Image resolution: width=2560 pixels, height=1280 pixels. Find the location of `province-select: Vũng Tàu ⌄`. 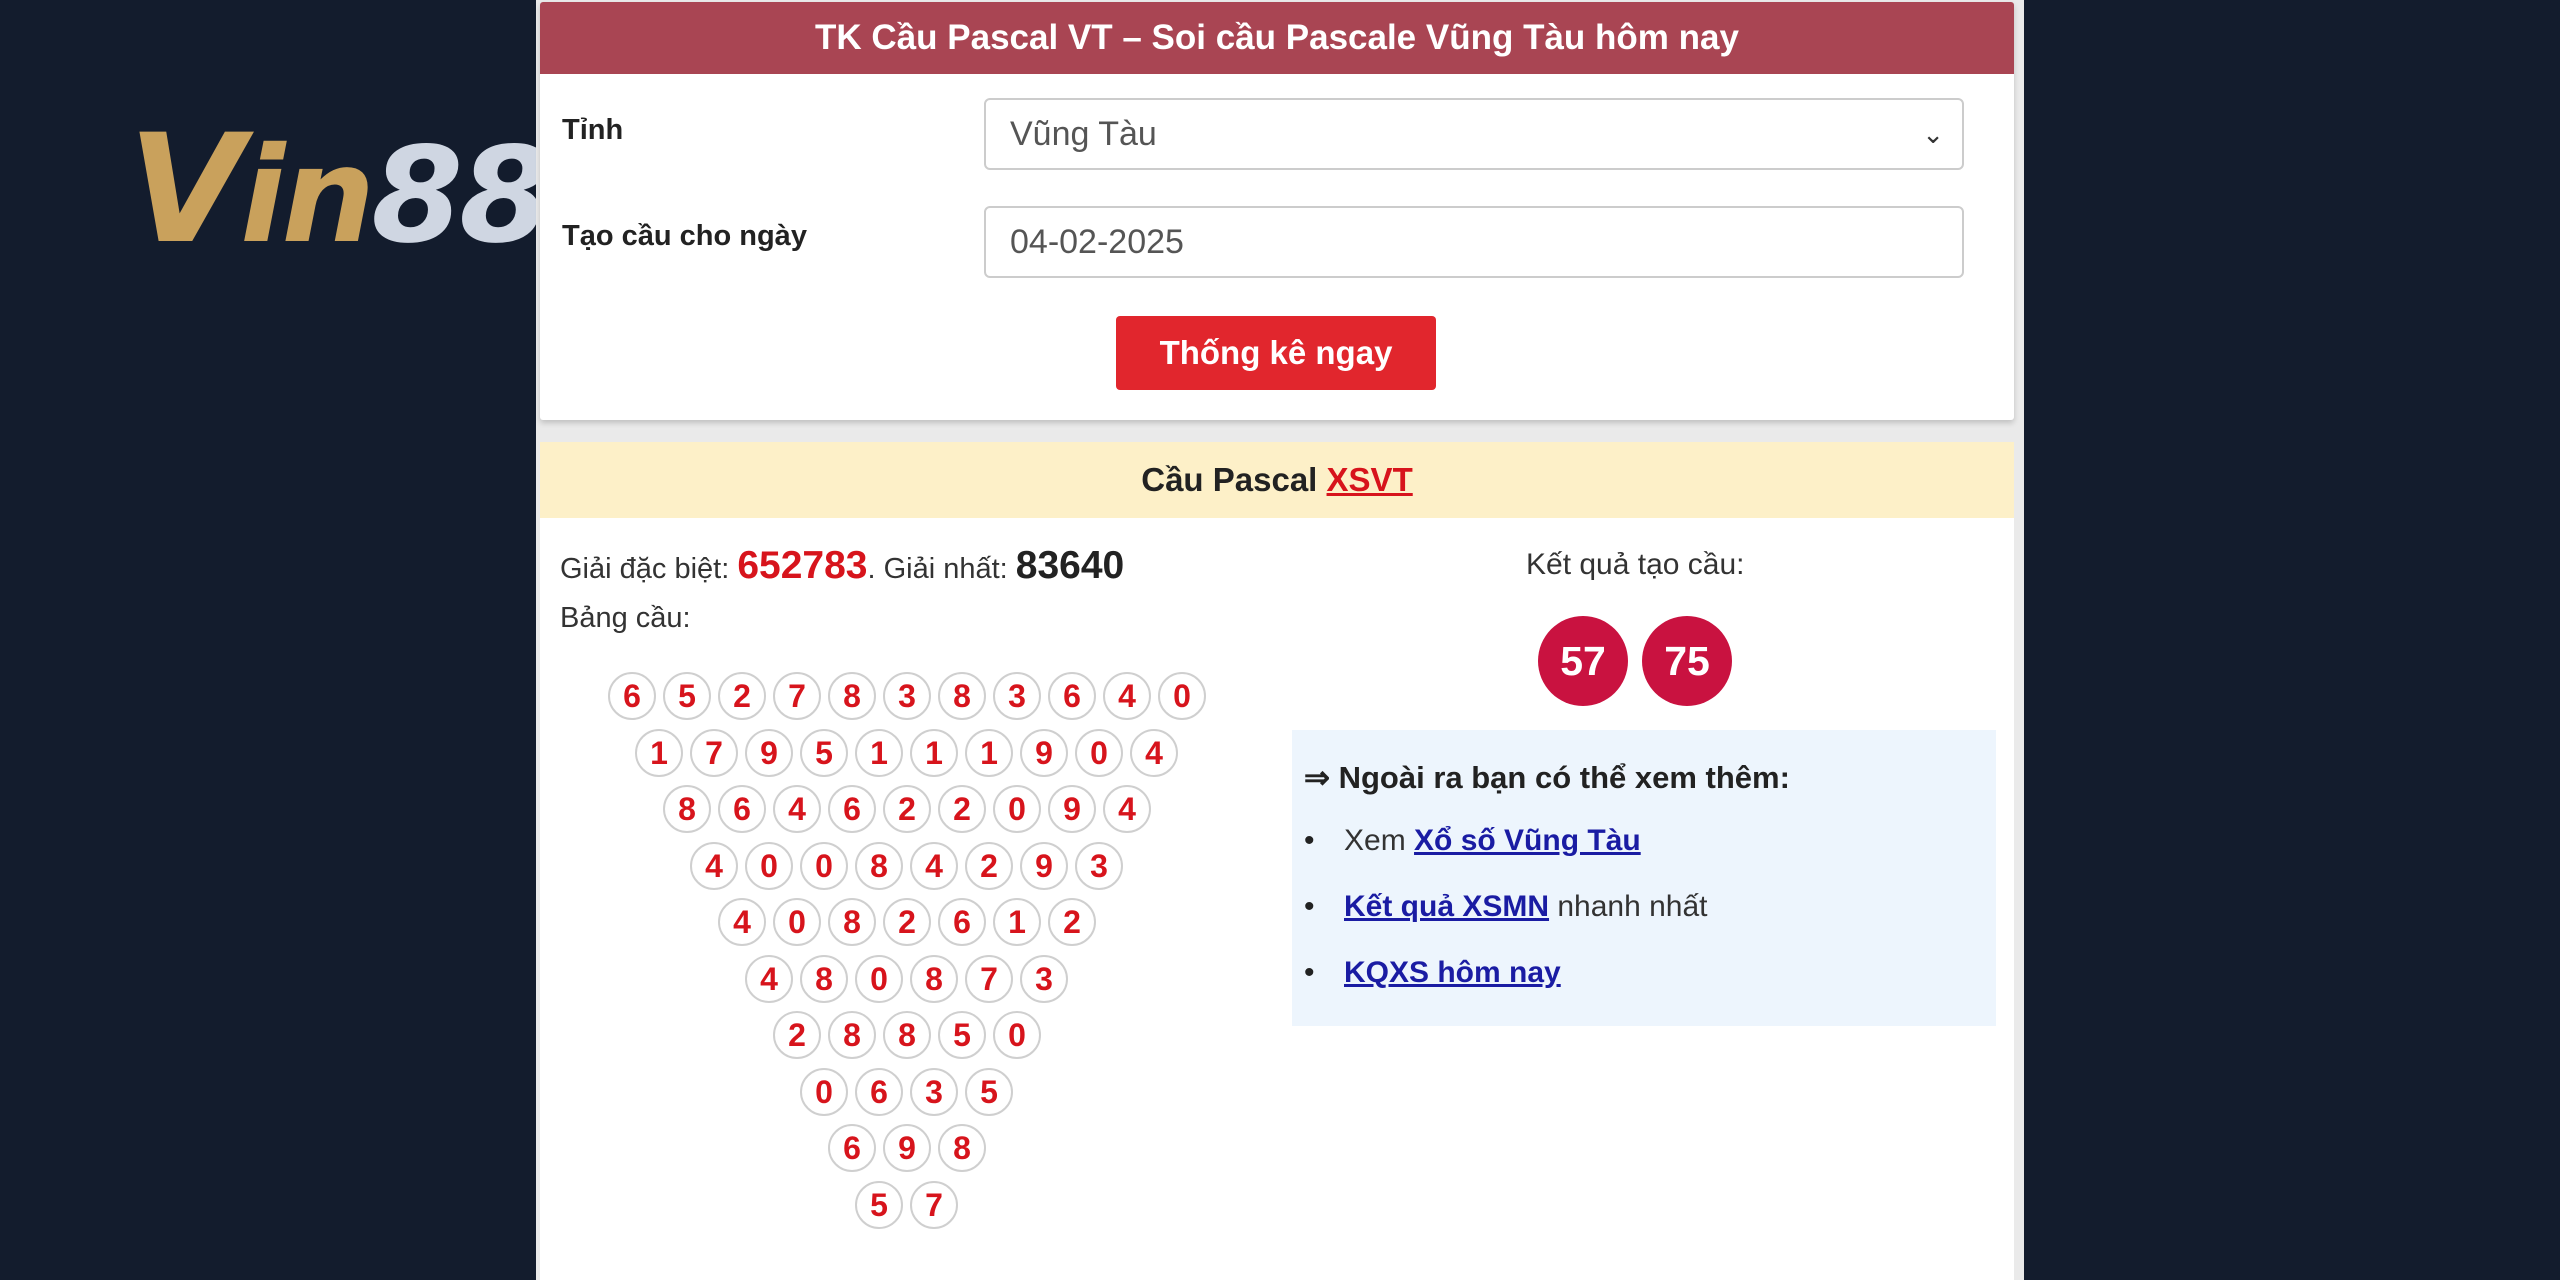

province-select: Vũng Tàu ⌄ is located at coordinates (1474, 134).